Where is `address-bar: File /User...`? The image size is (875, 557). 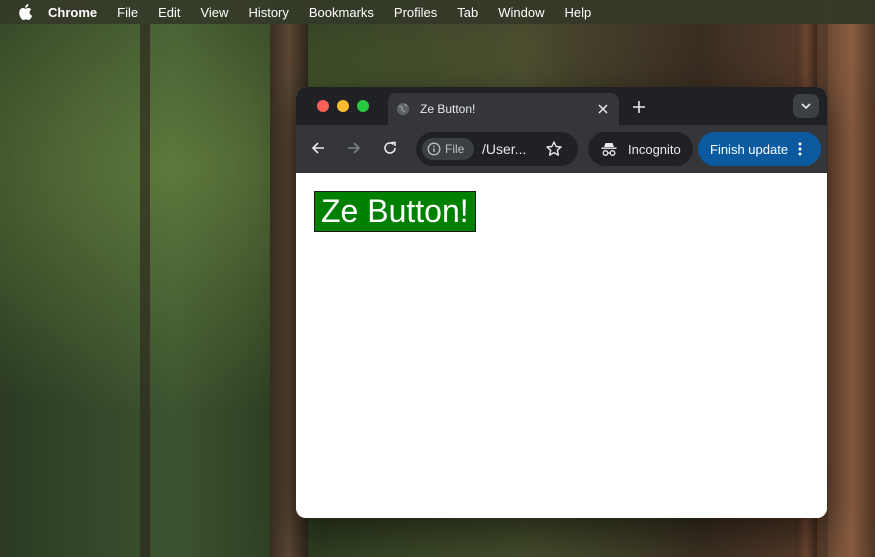
address-bar: File /User... is located at coordinates (497, 149).